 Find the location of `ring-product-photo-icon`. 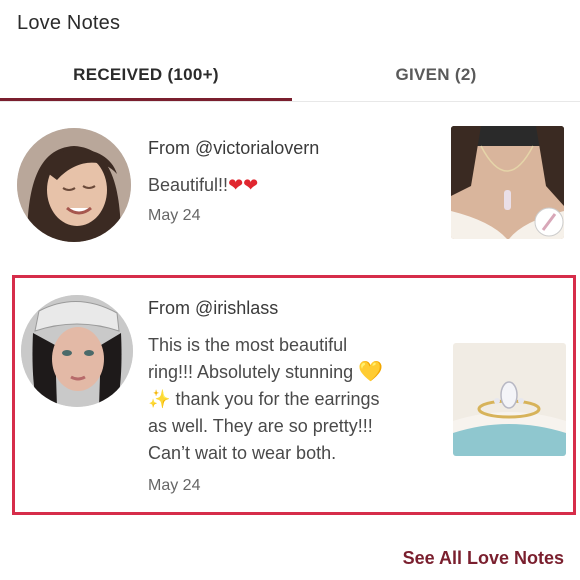

ring-product-photo-icon is located at coordinates (509, 399).